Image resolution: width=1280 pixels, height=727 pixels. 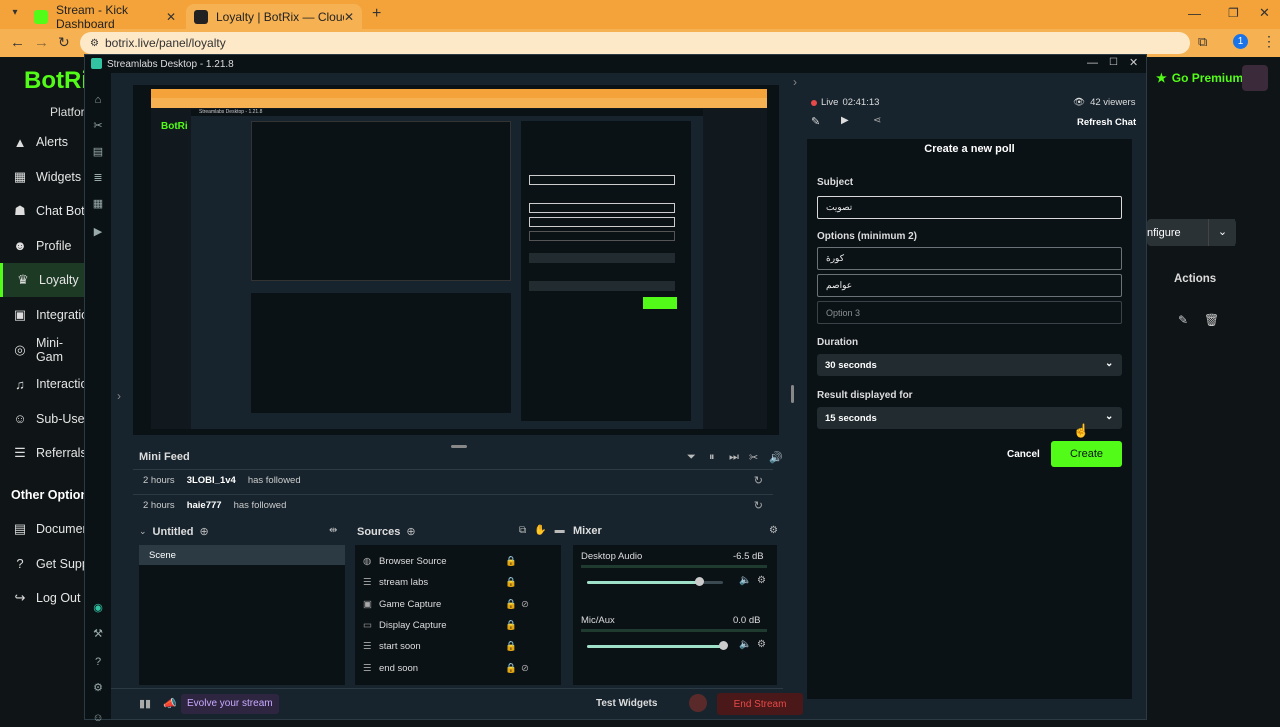 I want to click on collapse-right-icon: ›, so click(x=795, y=82).